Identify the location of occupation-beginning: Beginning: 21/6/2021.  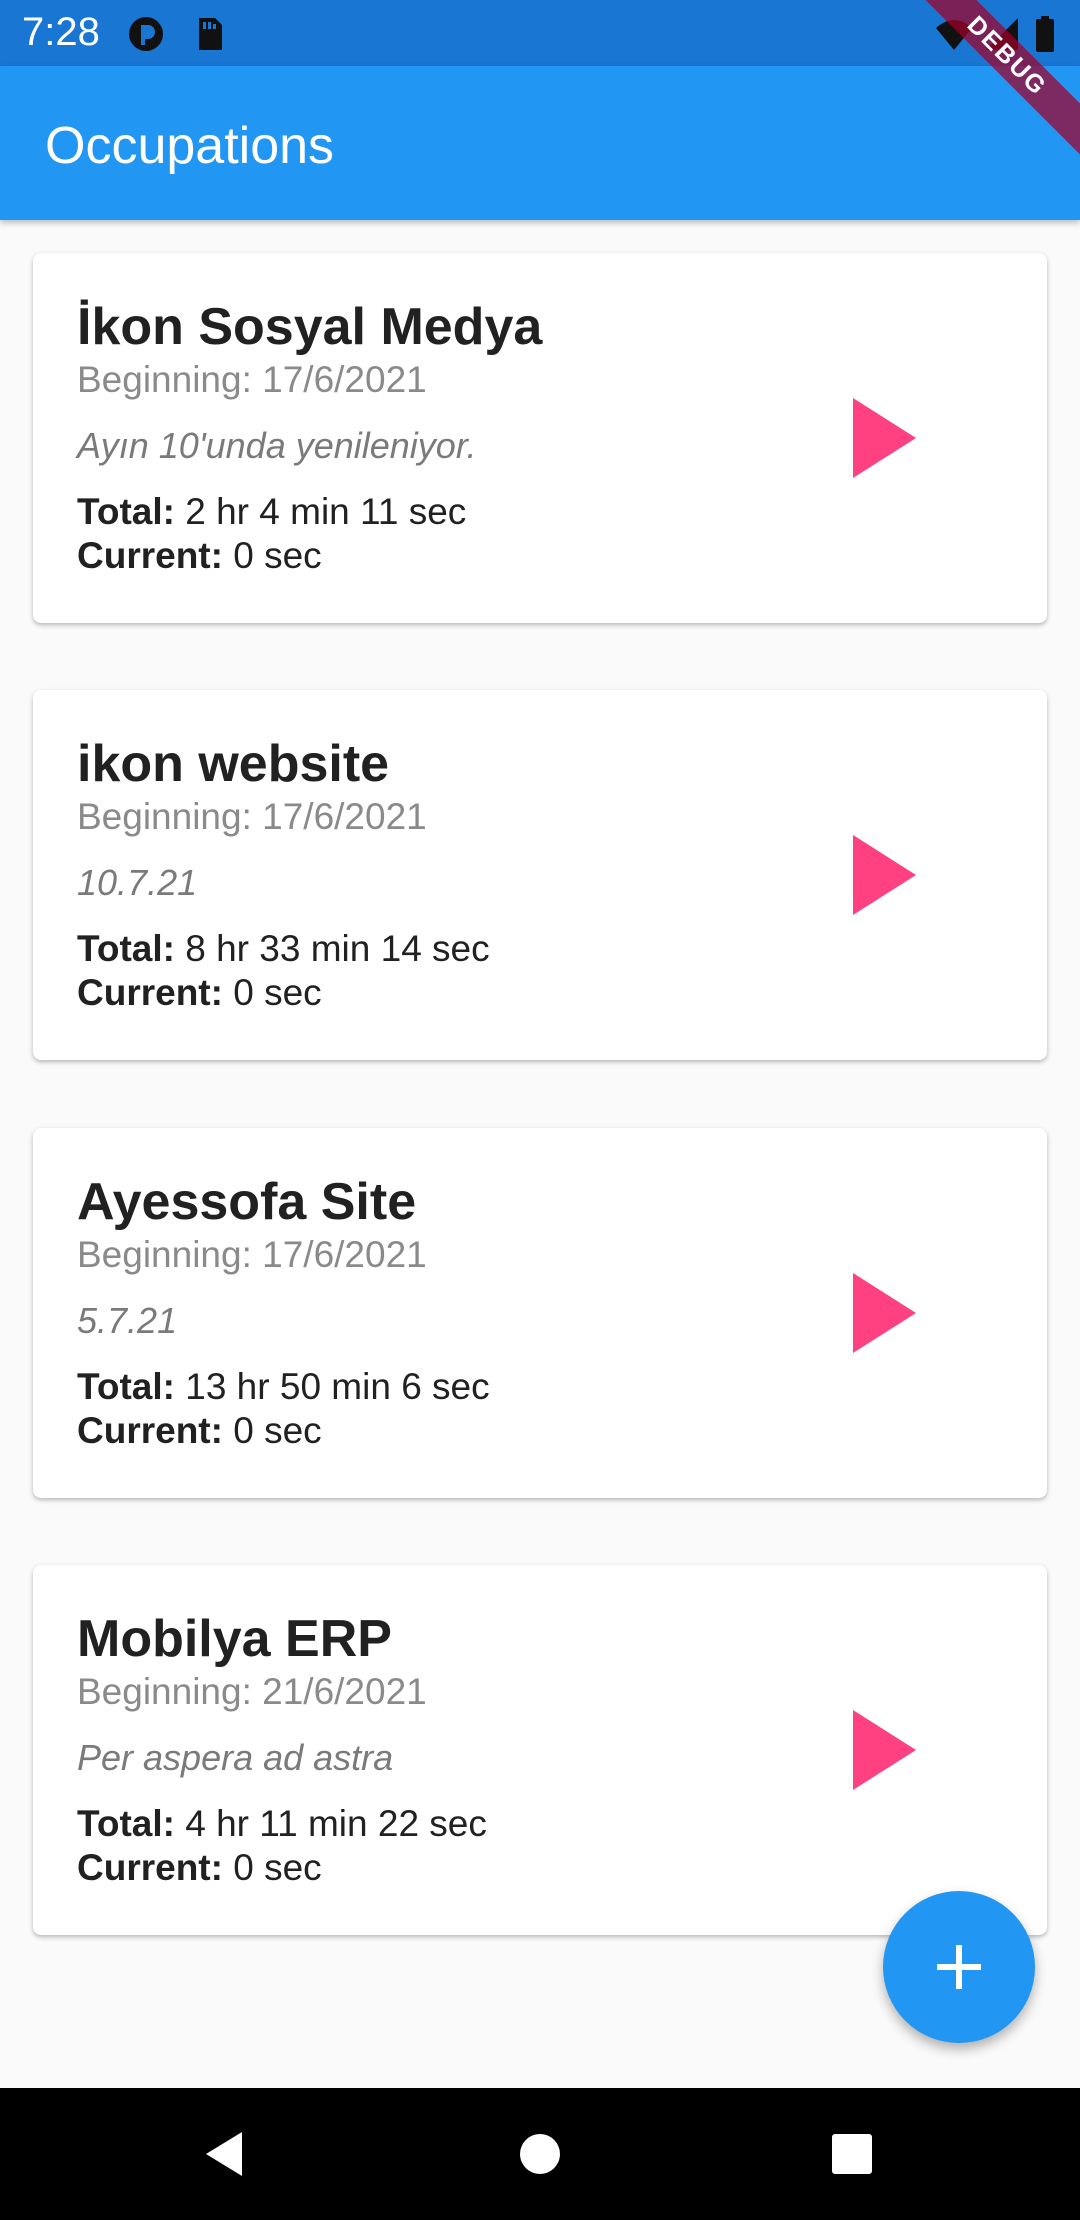
(252, 1691).